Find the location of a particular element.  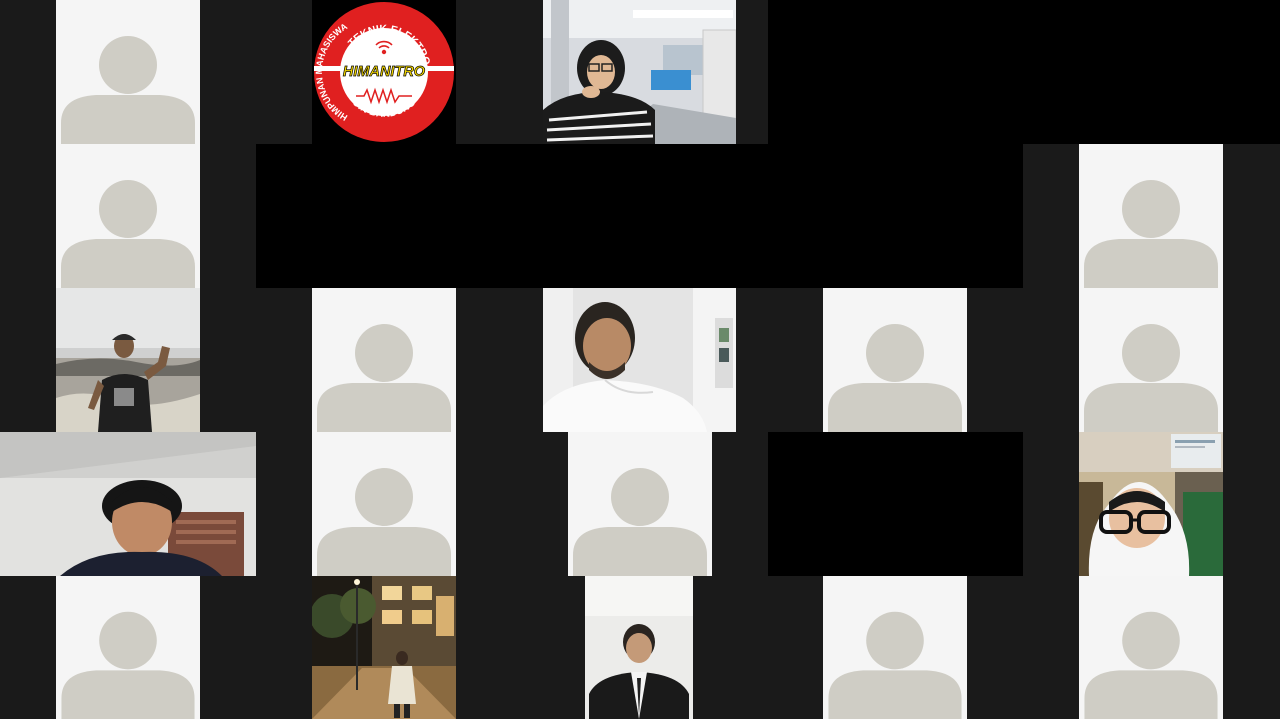

logo-center-text: HIMANITRO is located at coordinates (384, 72).